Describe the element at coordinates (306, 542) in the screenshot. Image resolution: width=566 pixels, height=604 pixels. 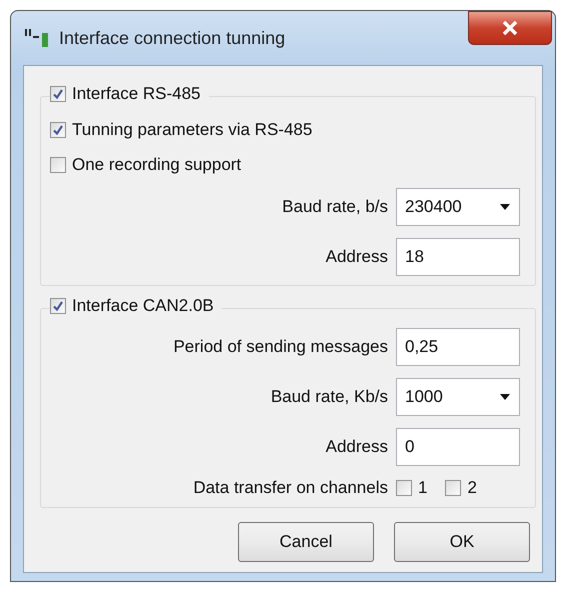
I see `dialog-button: Cancel` at that location.